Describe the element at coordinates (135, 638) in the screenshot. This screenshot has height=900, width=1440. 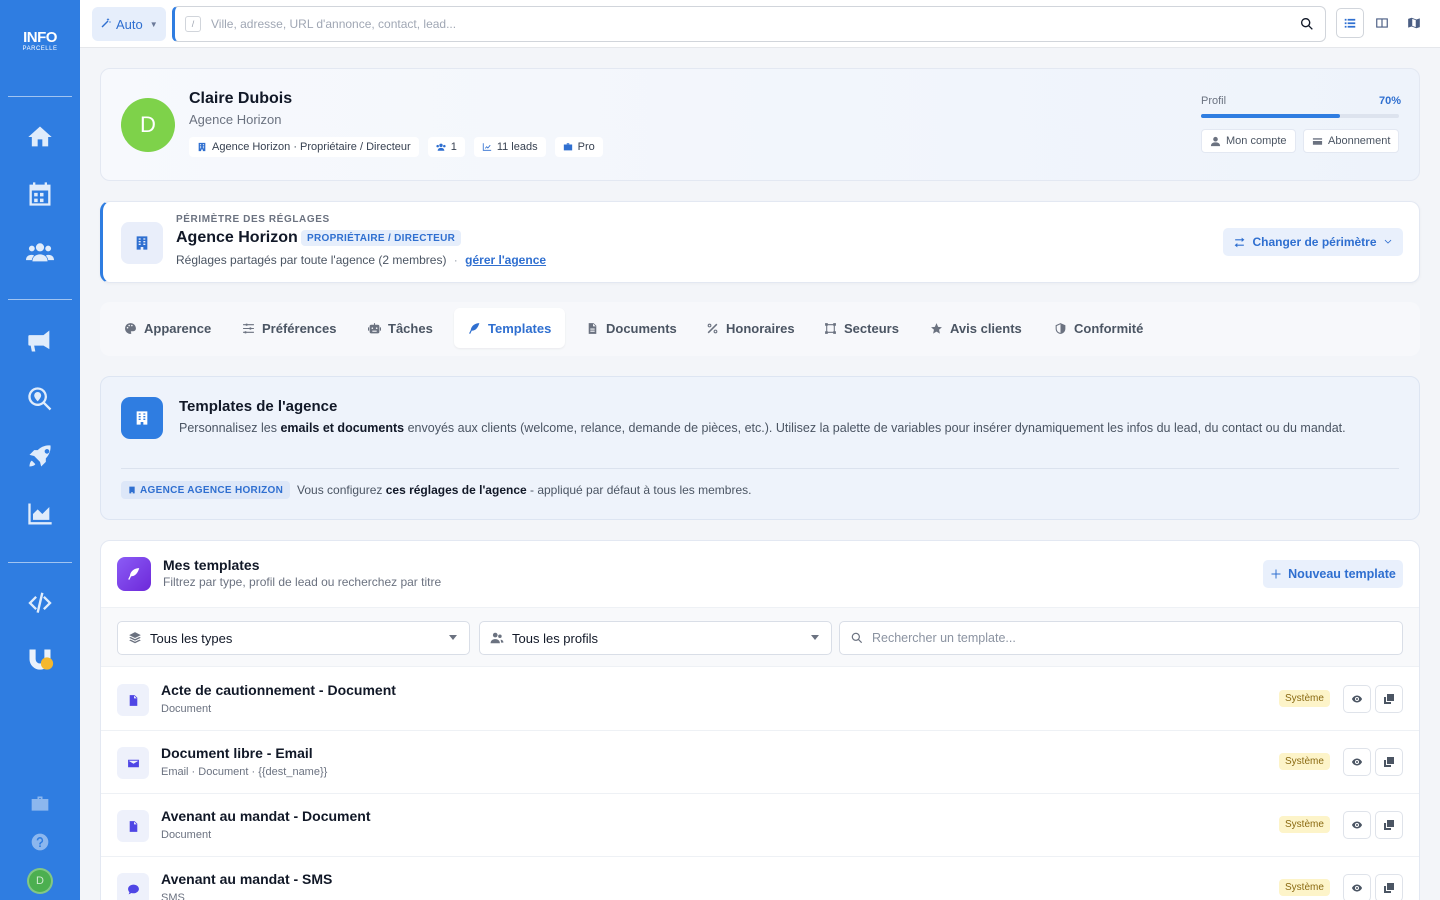
I see `layers-icon` at that location.